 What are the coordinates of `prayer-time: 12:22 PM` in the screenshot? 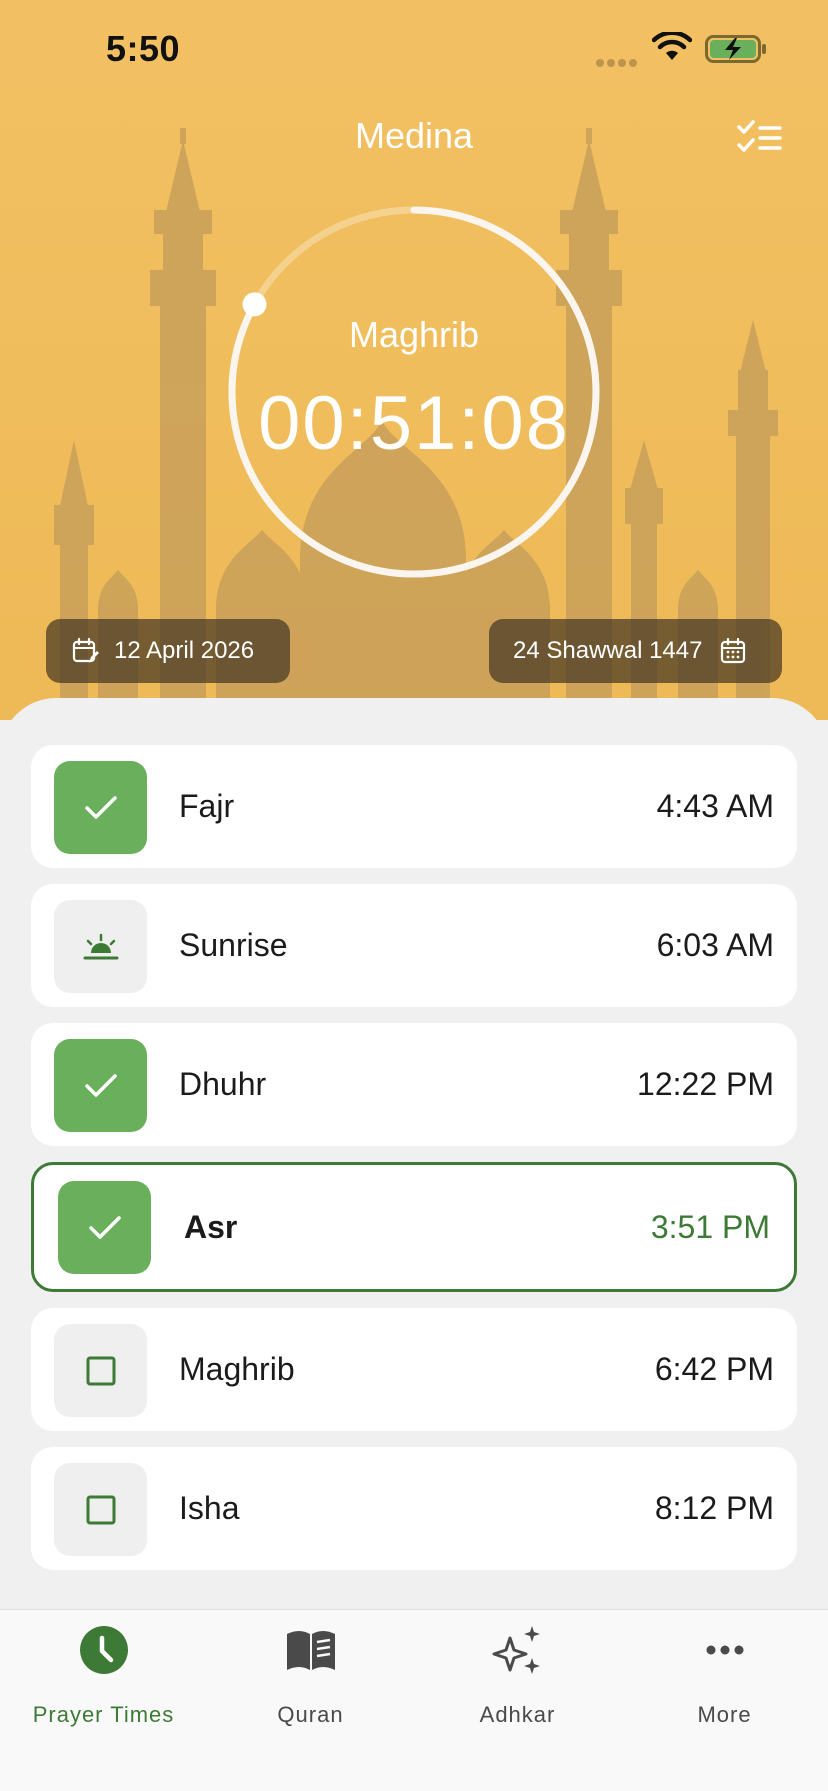 It's located at (705, 1084).